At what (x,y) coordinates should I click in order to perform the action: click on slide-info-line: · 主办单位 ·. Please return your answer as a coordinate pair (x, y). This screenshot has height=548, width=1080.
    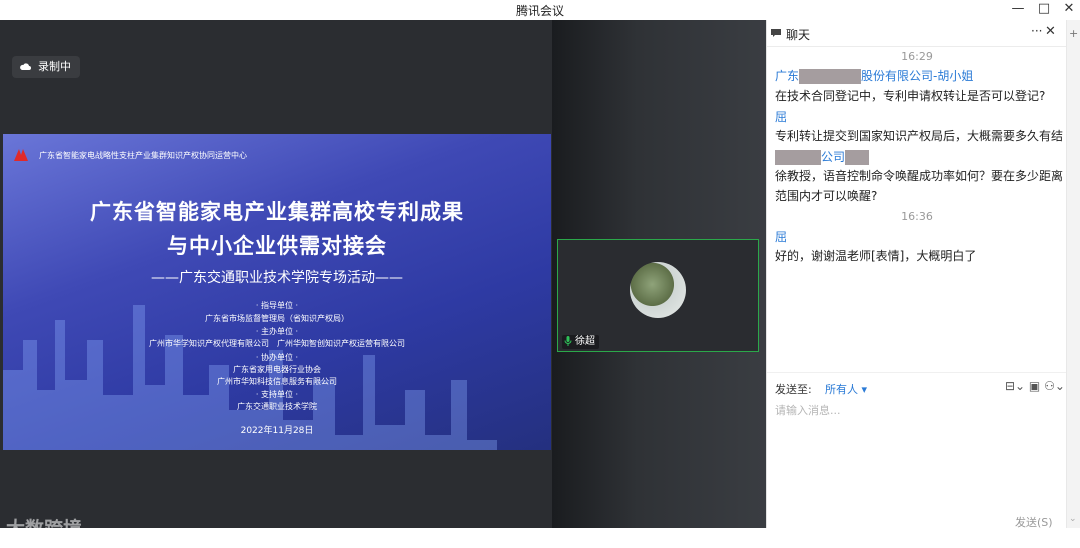
    Looking at the image, I should click on (277, 331).